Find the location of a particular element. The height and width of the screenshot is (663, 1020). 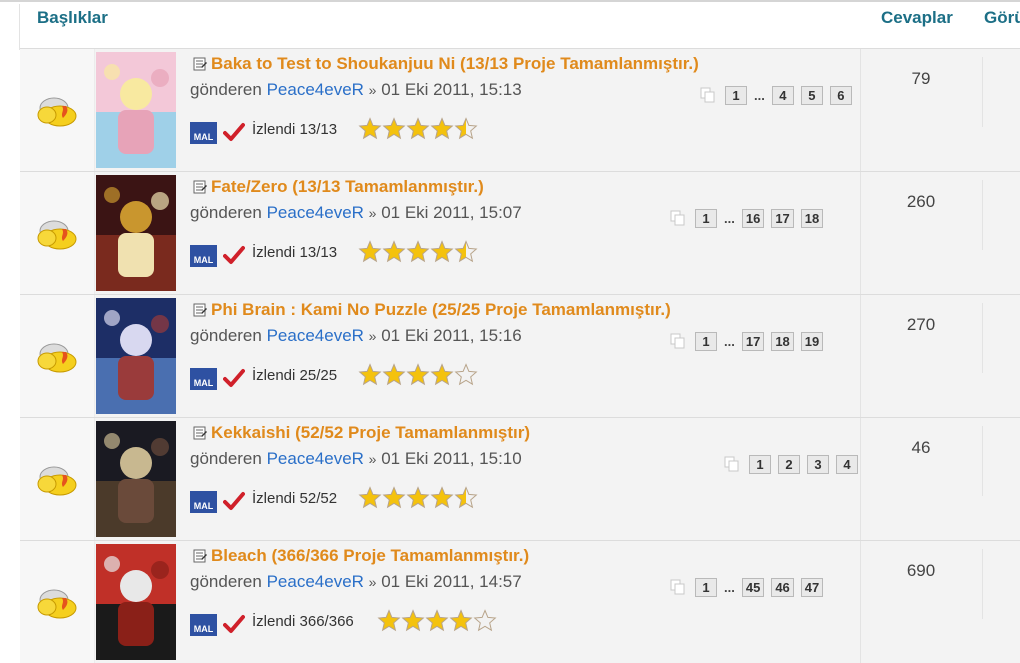

page-link: 46 is located at coordinates (782, 587).